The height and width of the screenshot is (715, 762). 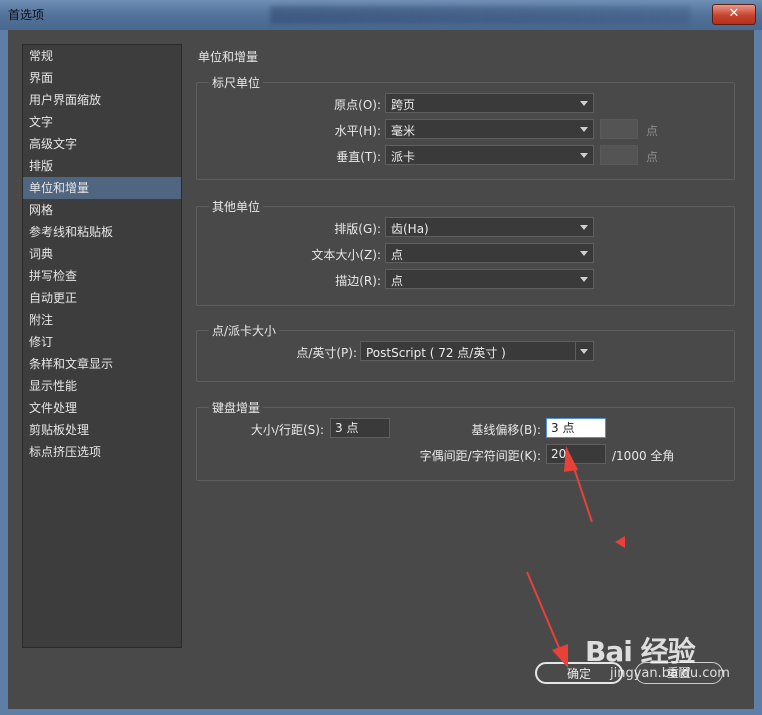 What do you see at coordinates (436, 353) in the screenshot?
I see `points-inch-value: PostScript ( 72 点/英寸 )` at bounding box center [436, 353].